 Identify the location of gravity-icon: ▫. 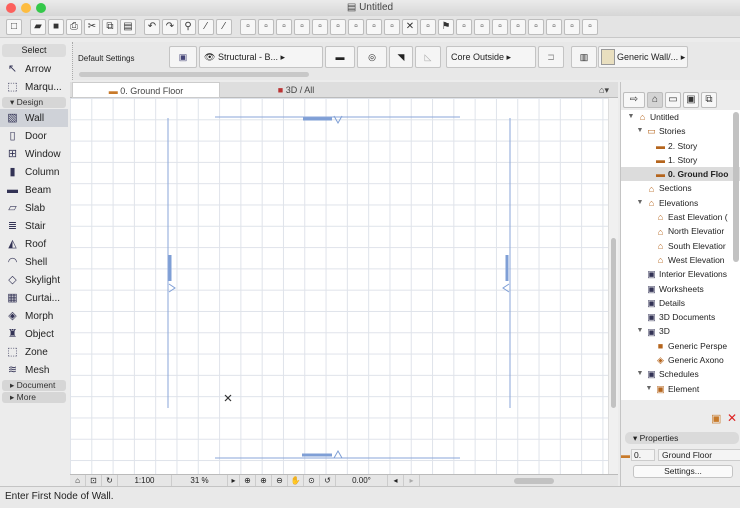
(284, 26).